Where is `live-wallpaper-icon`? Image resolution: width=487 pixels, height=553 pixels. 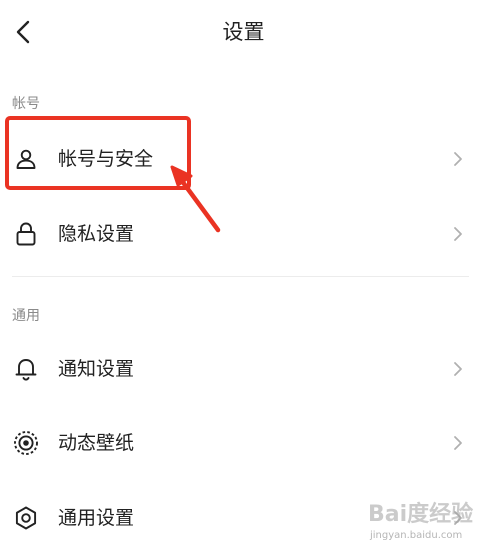 live-wallpaper-icon is located at coordinates (26, 443).